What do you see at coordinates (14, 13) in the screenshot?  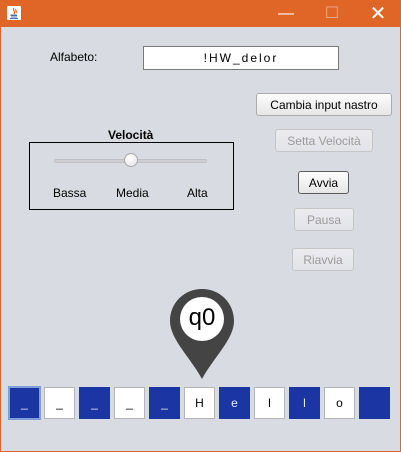 I see `java-app-icon` at bounding box center [14, 13].